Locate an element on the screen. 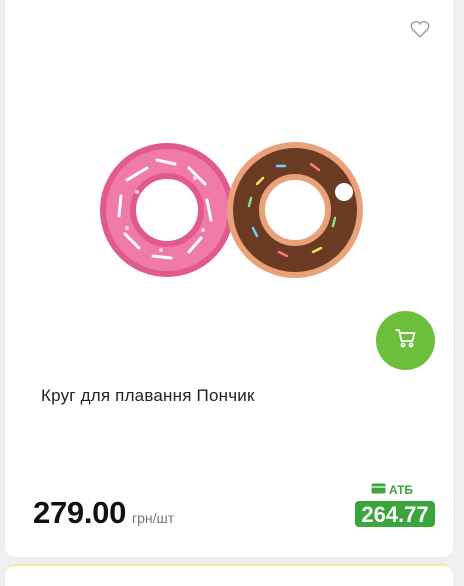  price-unit: грн/шт is located at coordinates (153, 518).